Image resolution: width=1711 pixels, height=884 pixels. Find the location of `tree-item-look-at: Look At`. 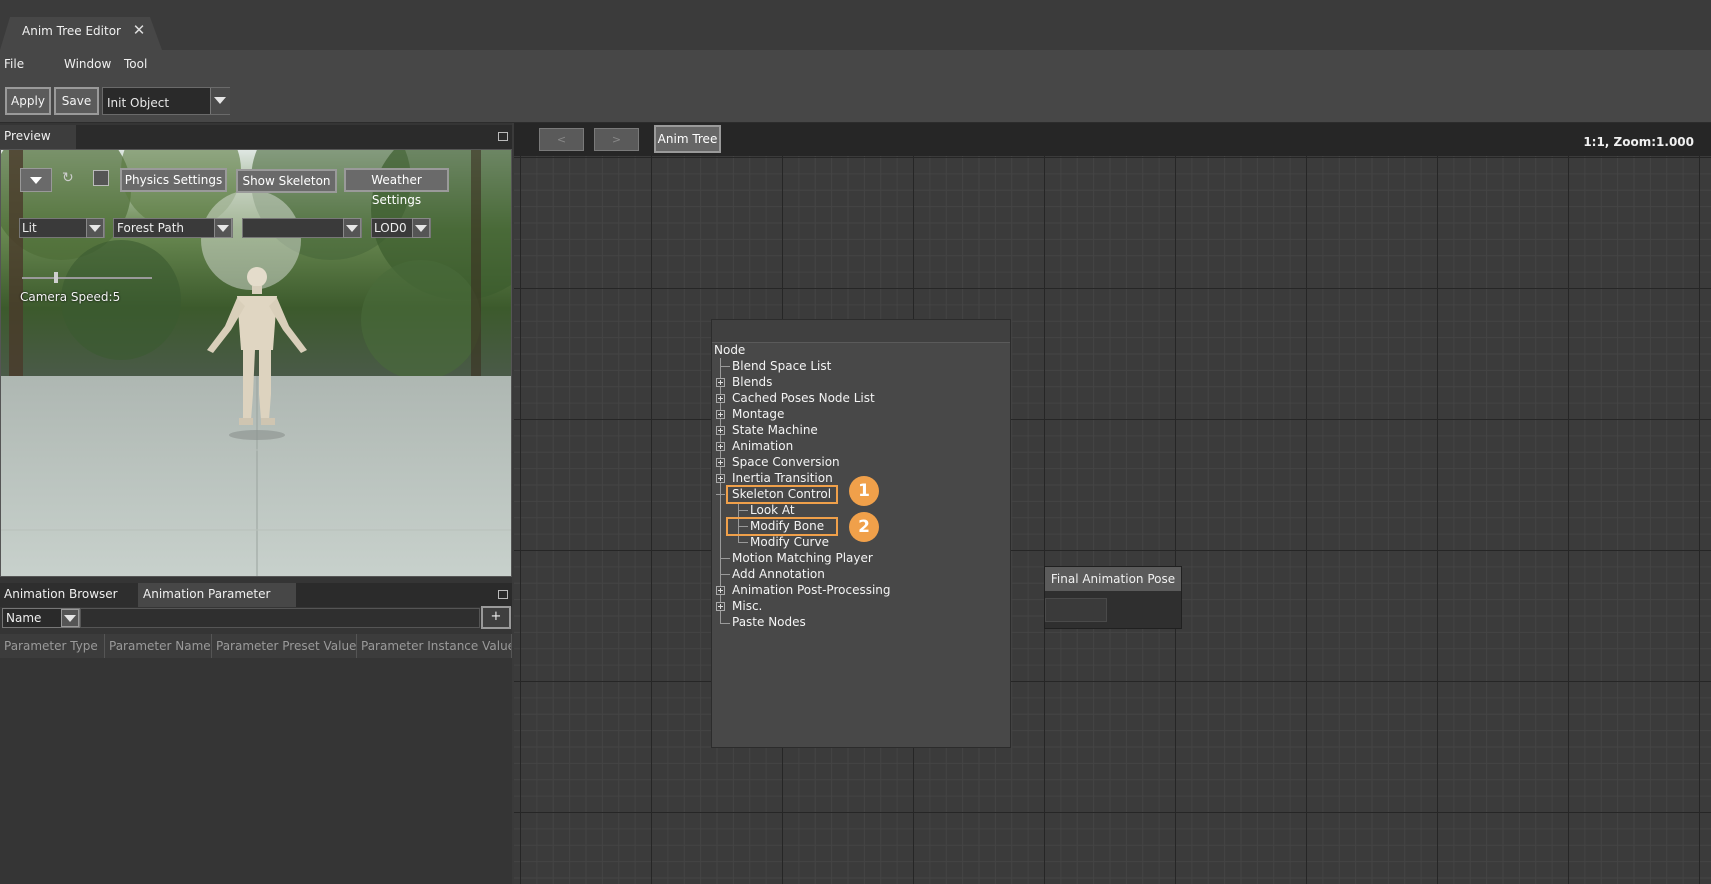

tree-item-look-at: Look At is located at coordinates (772, 510).